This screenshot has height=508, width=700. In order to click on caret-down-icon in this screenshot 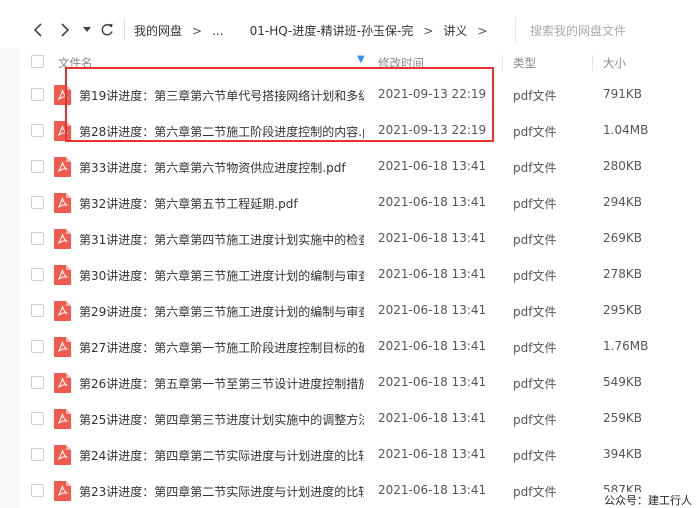, I will do `click(87, 30)`.